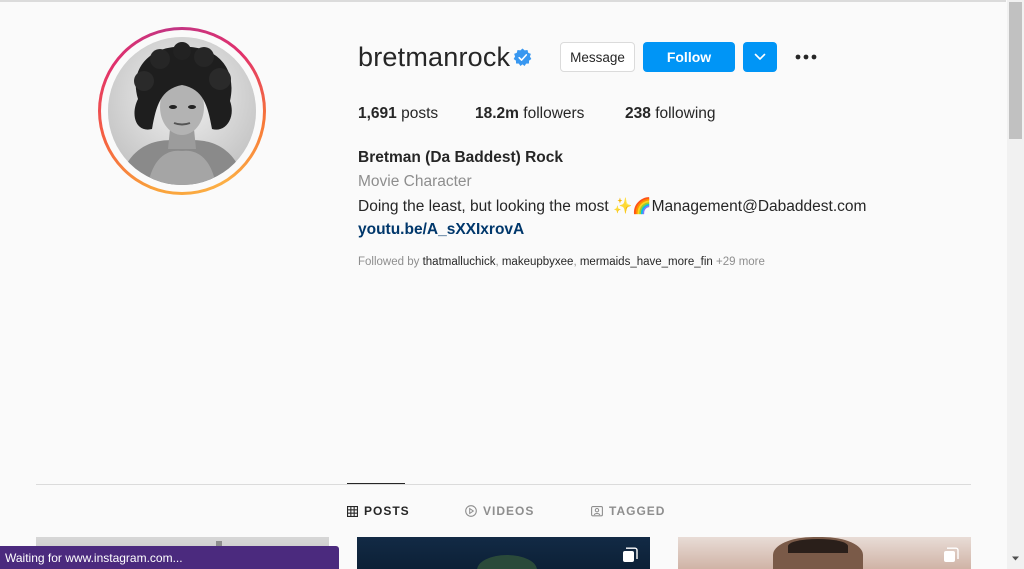 The height and width of the screenshot is (569, 1024). What do you see at coordinates (471, 511) in the screenshot?
I see `play-circle-icon` at bounding box center [471, 511].